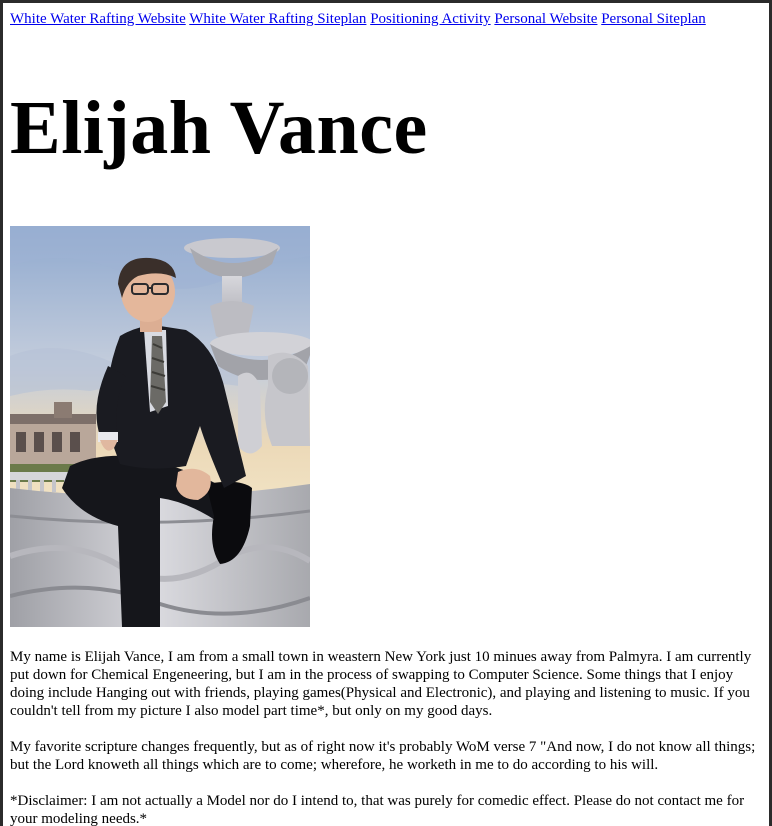 The image size is (772, 826). What do you see at coordinates (277, 19) in the screenshot?
I see `nav-link-rafting-siteplan: White Water Rafting Siteplan` at bounding box center [277, 19].